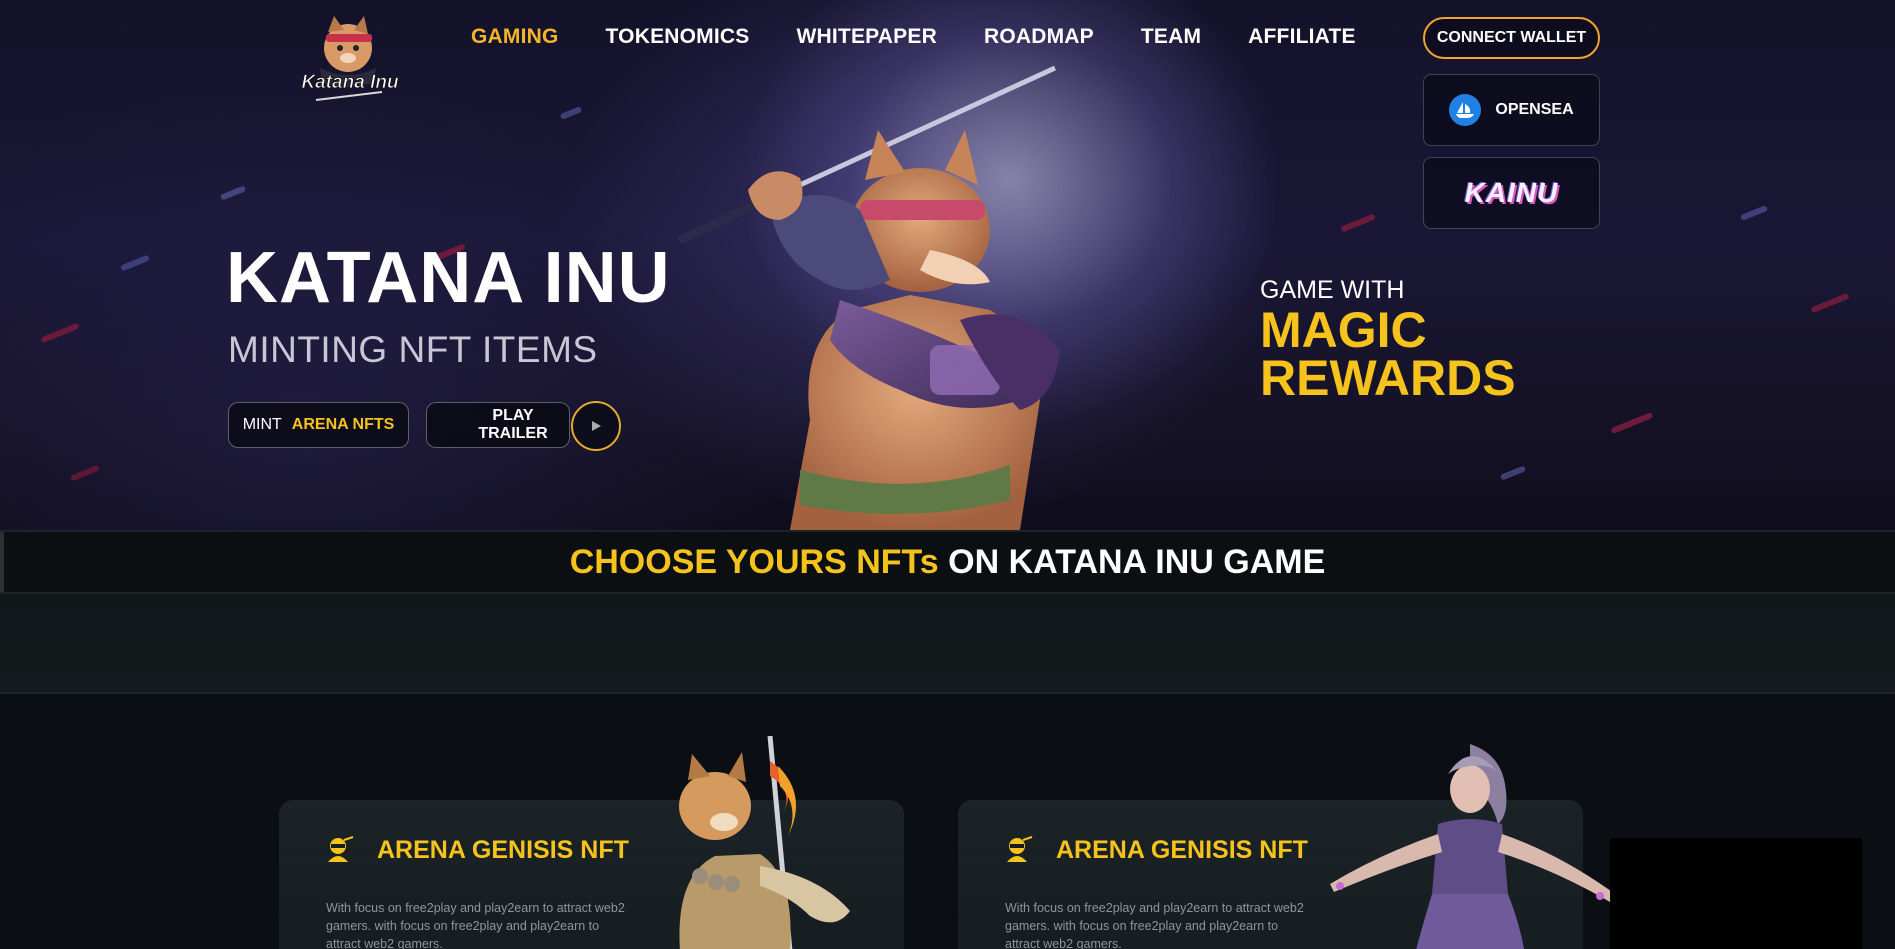 The image size is (1895, 949). Describe the element at coordinates (350, 82) in the screenshot. I see `svg-text: Katana Inu` at that location.